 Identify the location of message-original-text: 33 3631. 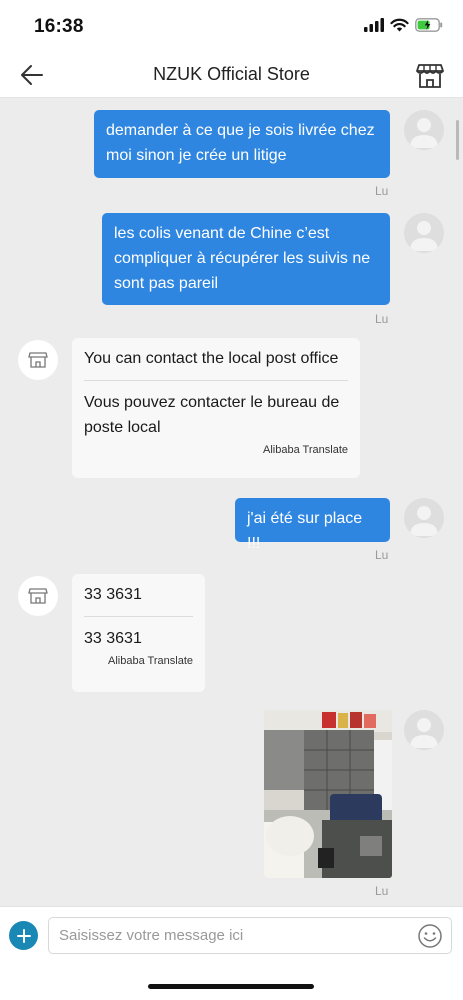
(113, 594).